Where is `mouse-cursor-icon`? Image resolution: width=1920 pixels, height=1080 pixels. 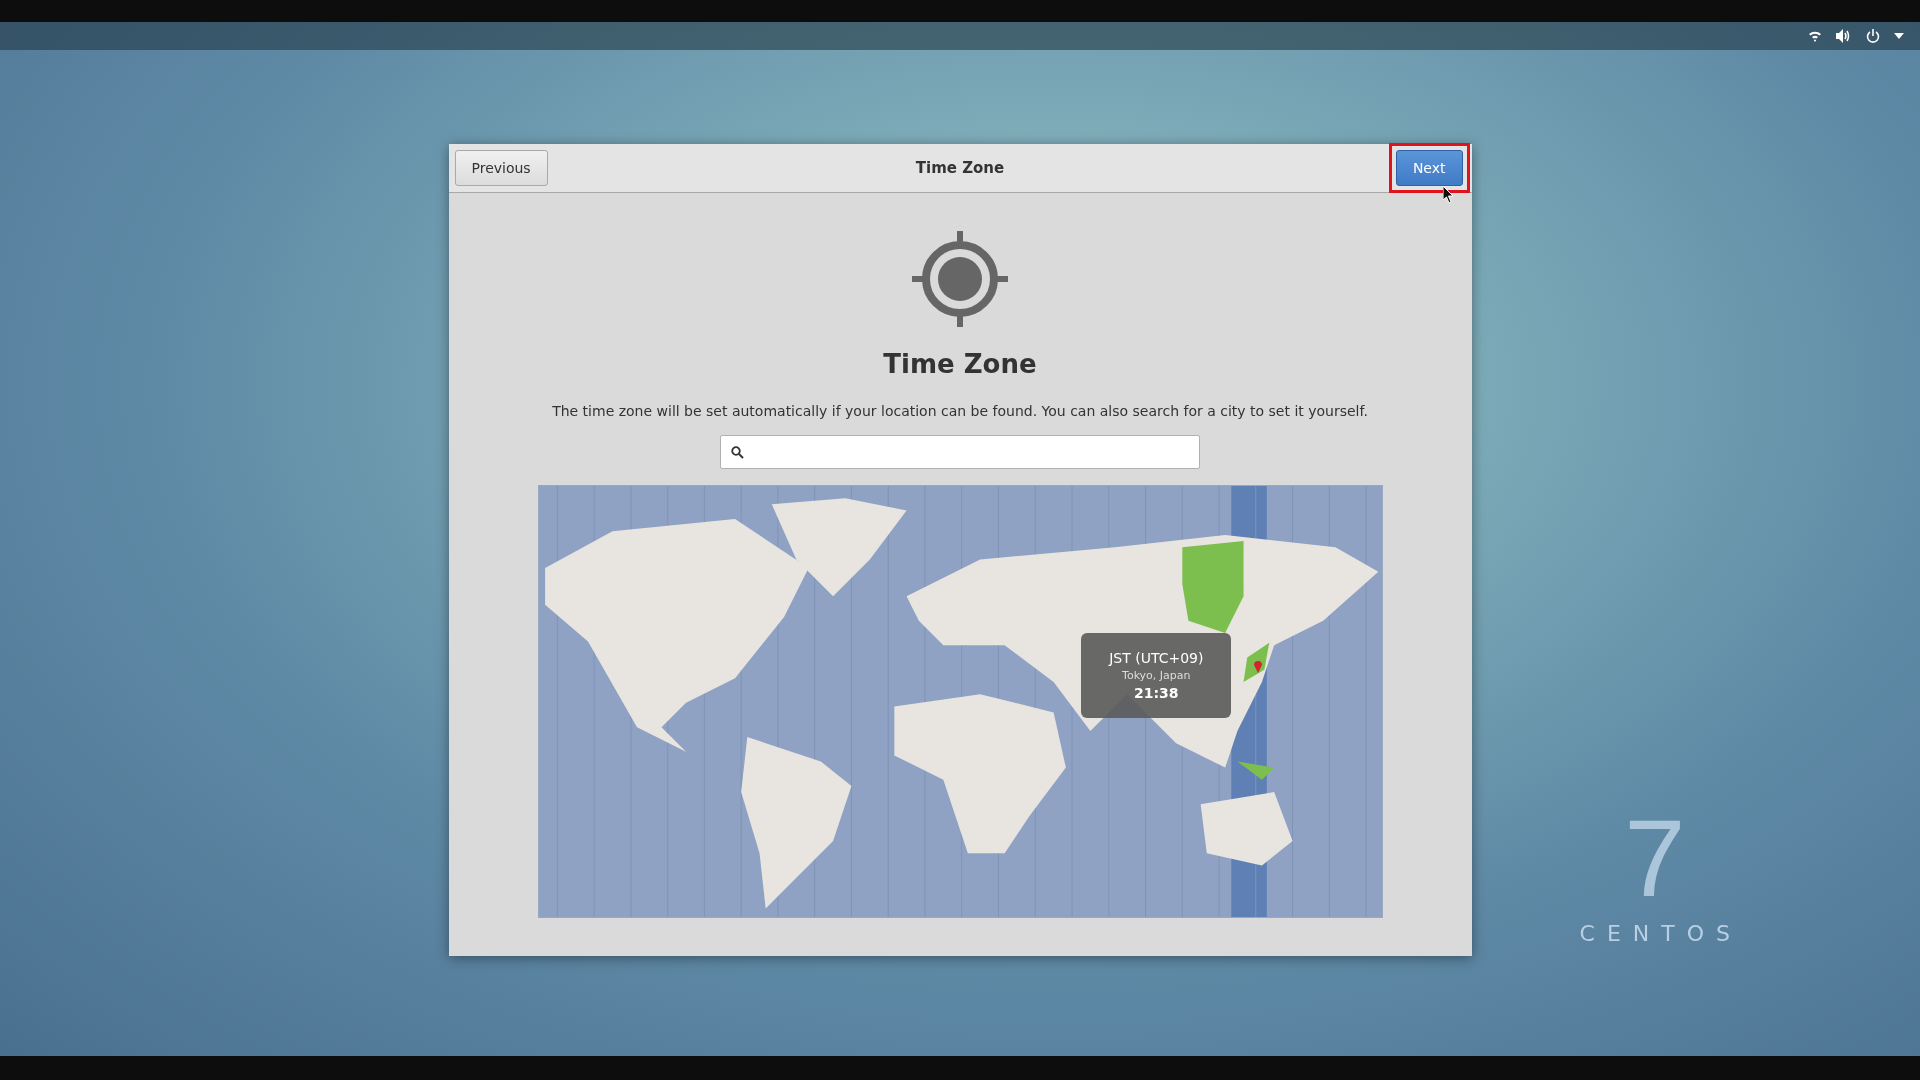 mouse-cursor-icon is located at coordinates (1448, 195).